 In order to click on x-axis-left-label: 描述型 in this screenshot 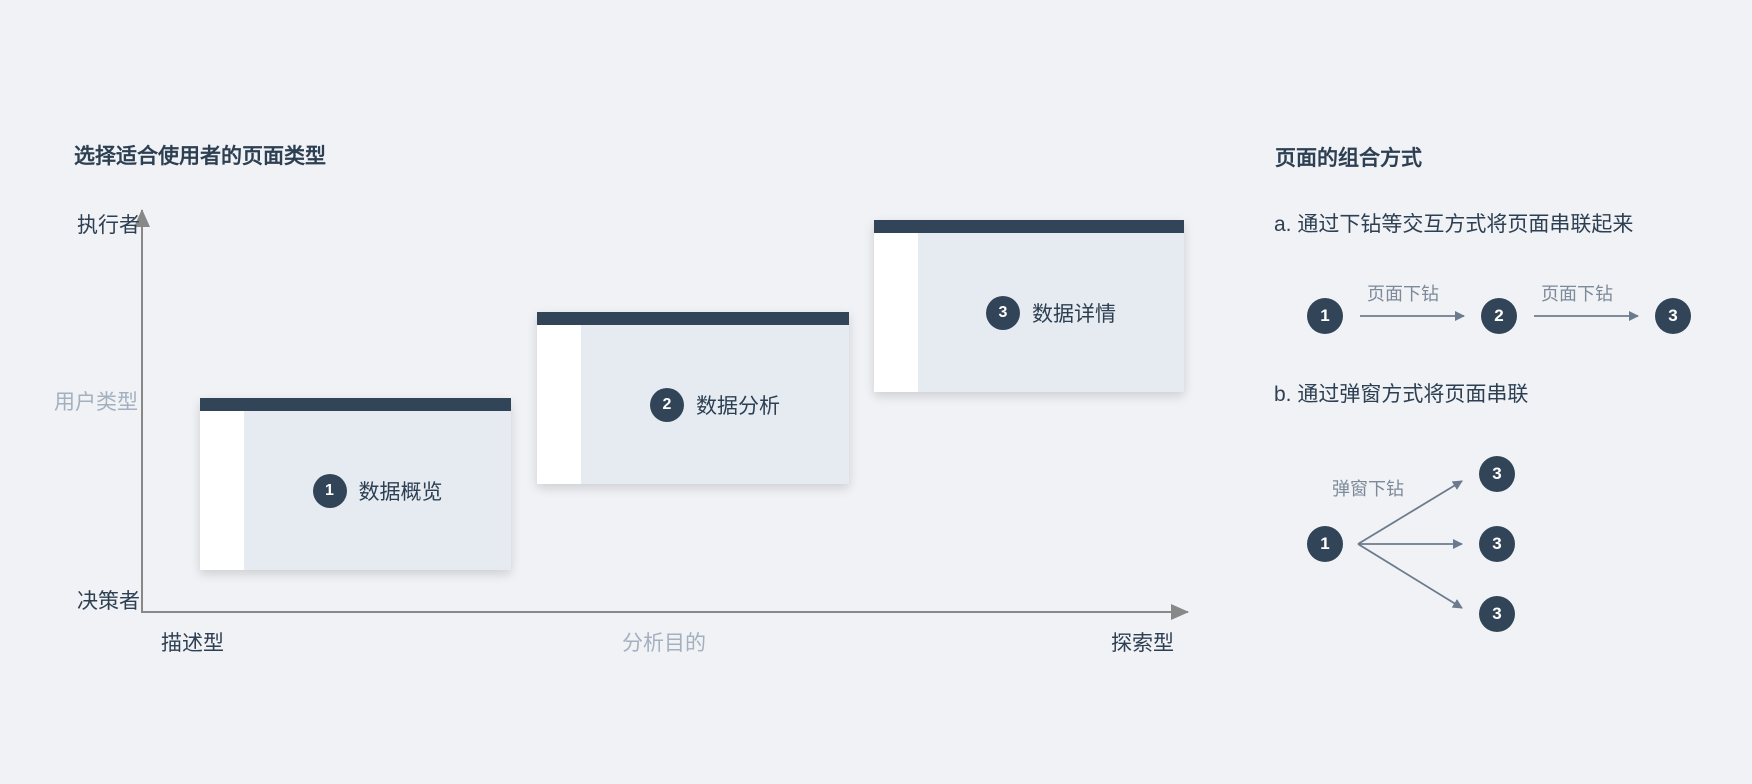, I will do `click(192, 643)`.